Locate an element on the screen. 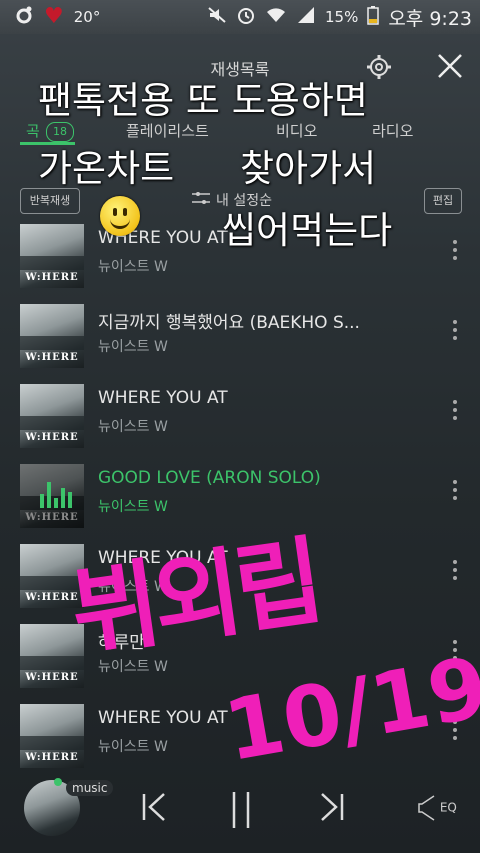 This screenshot has height=853, width=480. tab-videos: 비디오 is located at coordinates (296, 130).